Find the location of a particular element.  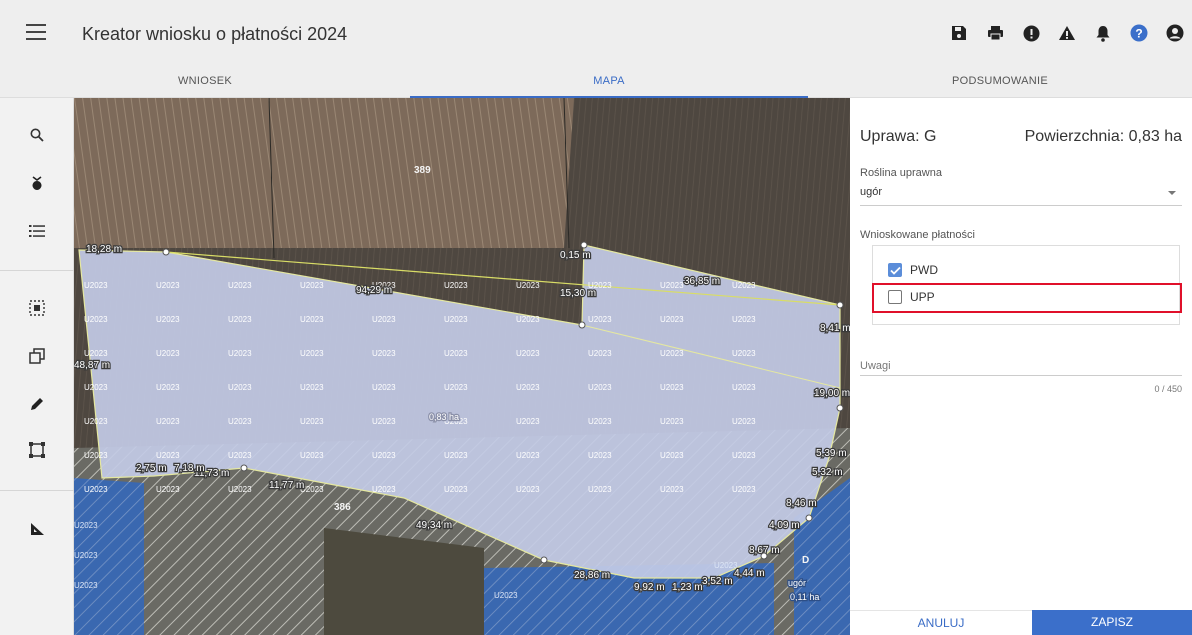

dimension-label: 4,09 m is located at coordinates (784, 525).